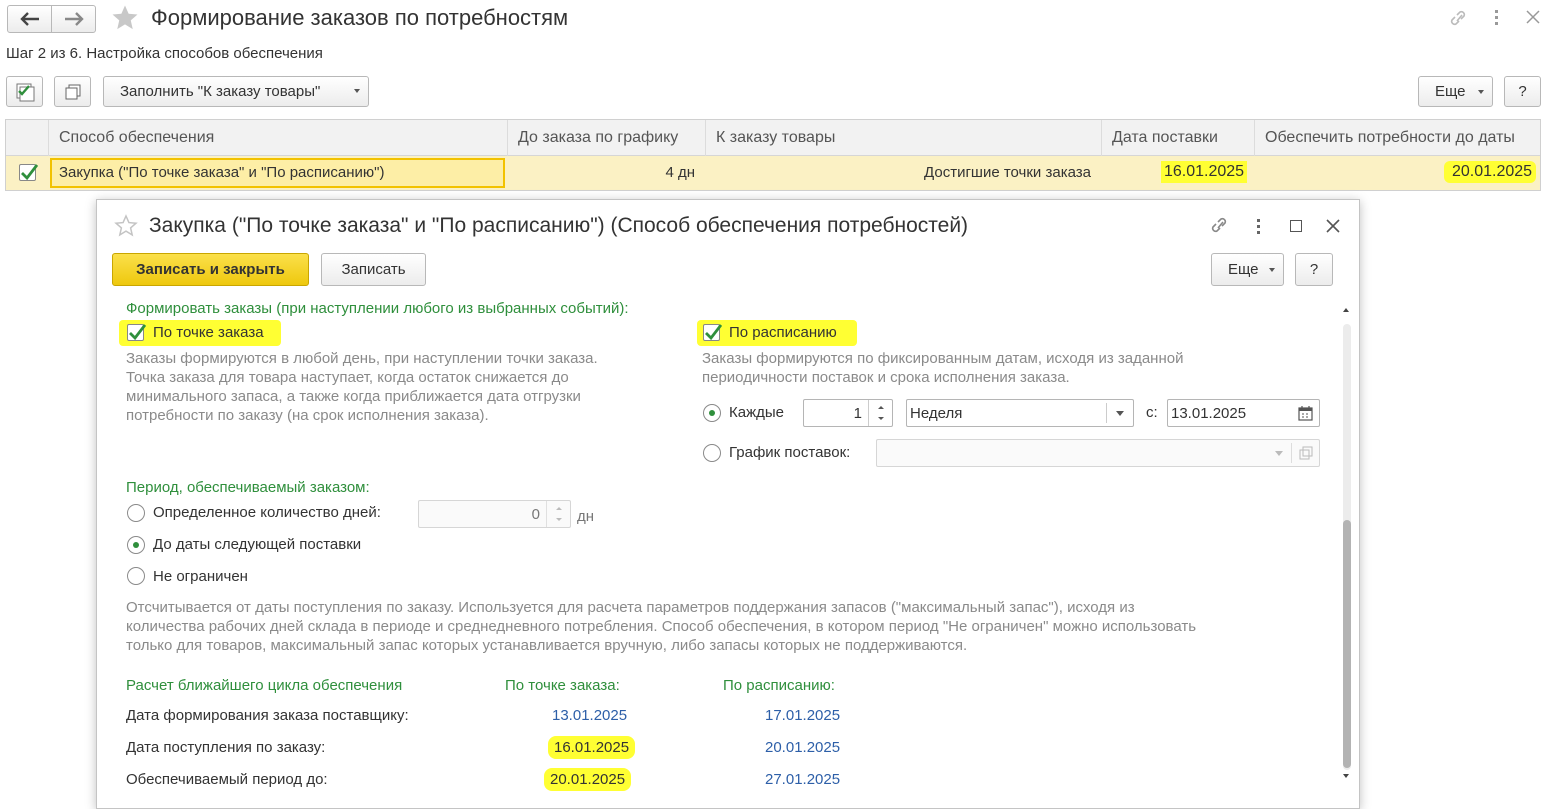 The height and width of the screenshot is (809, 1543). Describe the element at coordinates (1020, 413) in the screenshot. I see `period-select: Неделя` at that location.